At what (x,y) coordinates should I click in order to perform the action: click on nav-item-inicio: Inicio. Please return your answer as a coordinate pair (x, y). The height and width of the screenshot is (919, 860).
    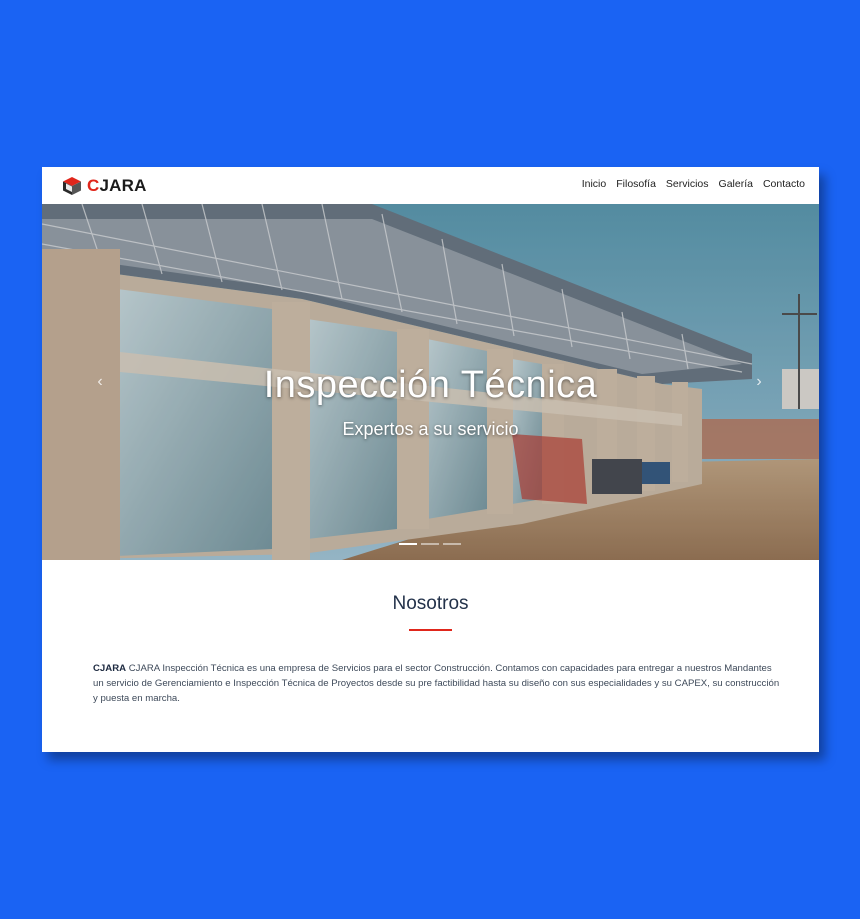
    Looking at the image, I should click on (594, 184).